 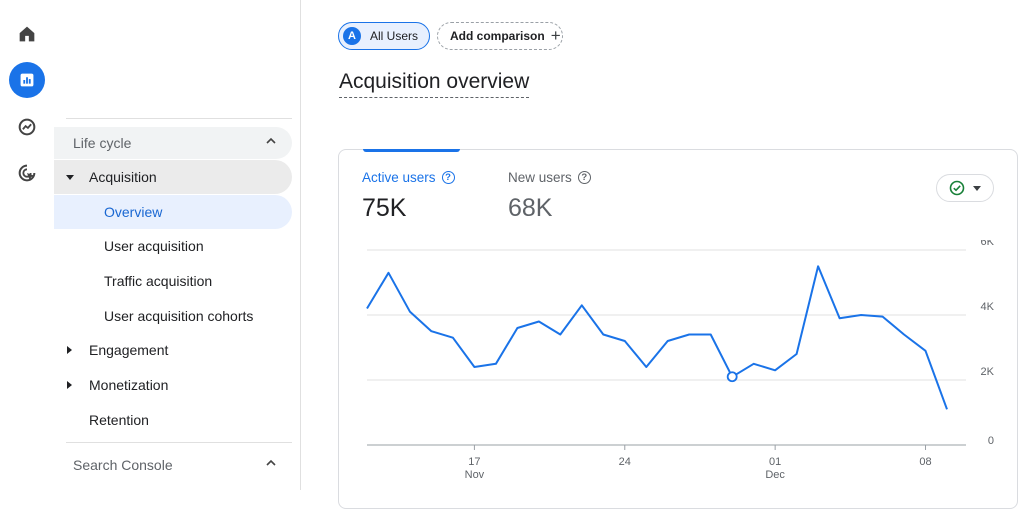 I want to click on caret-down-icon, so click(x=70, y=177).